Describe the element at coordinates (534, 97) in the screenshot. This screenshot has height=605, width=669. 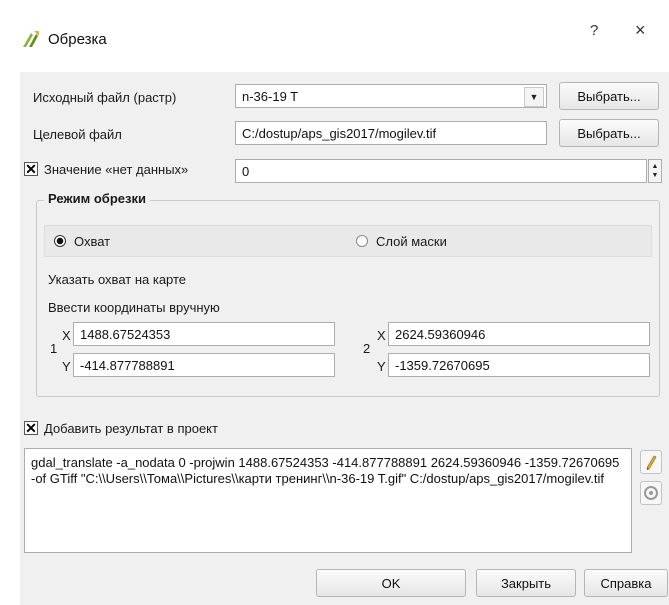
I see `chevron-down-icon: ▼` at that location.